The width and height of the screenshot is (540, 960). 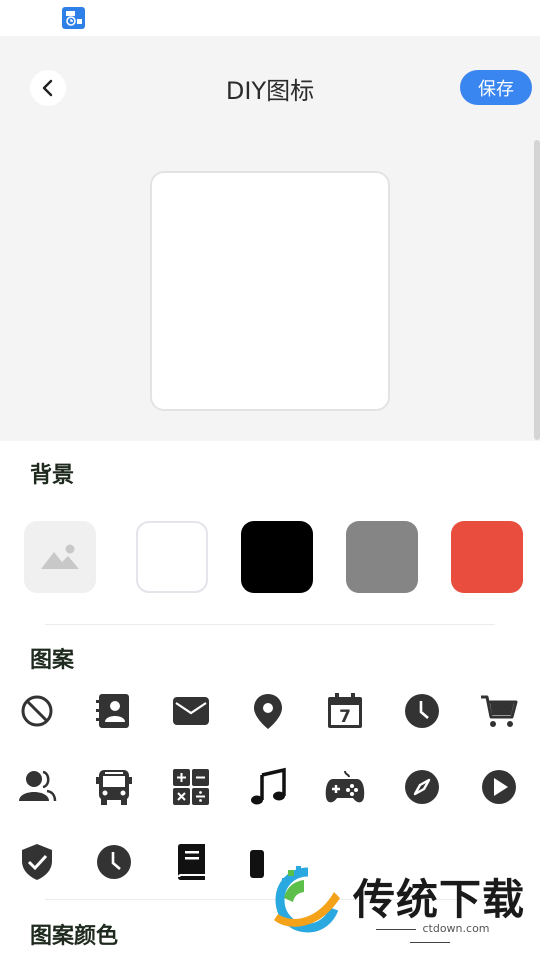 I want to click on background-gray-swatch, so click(x=382, y=557).